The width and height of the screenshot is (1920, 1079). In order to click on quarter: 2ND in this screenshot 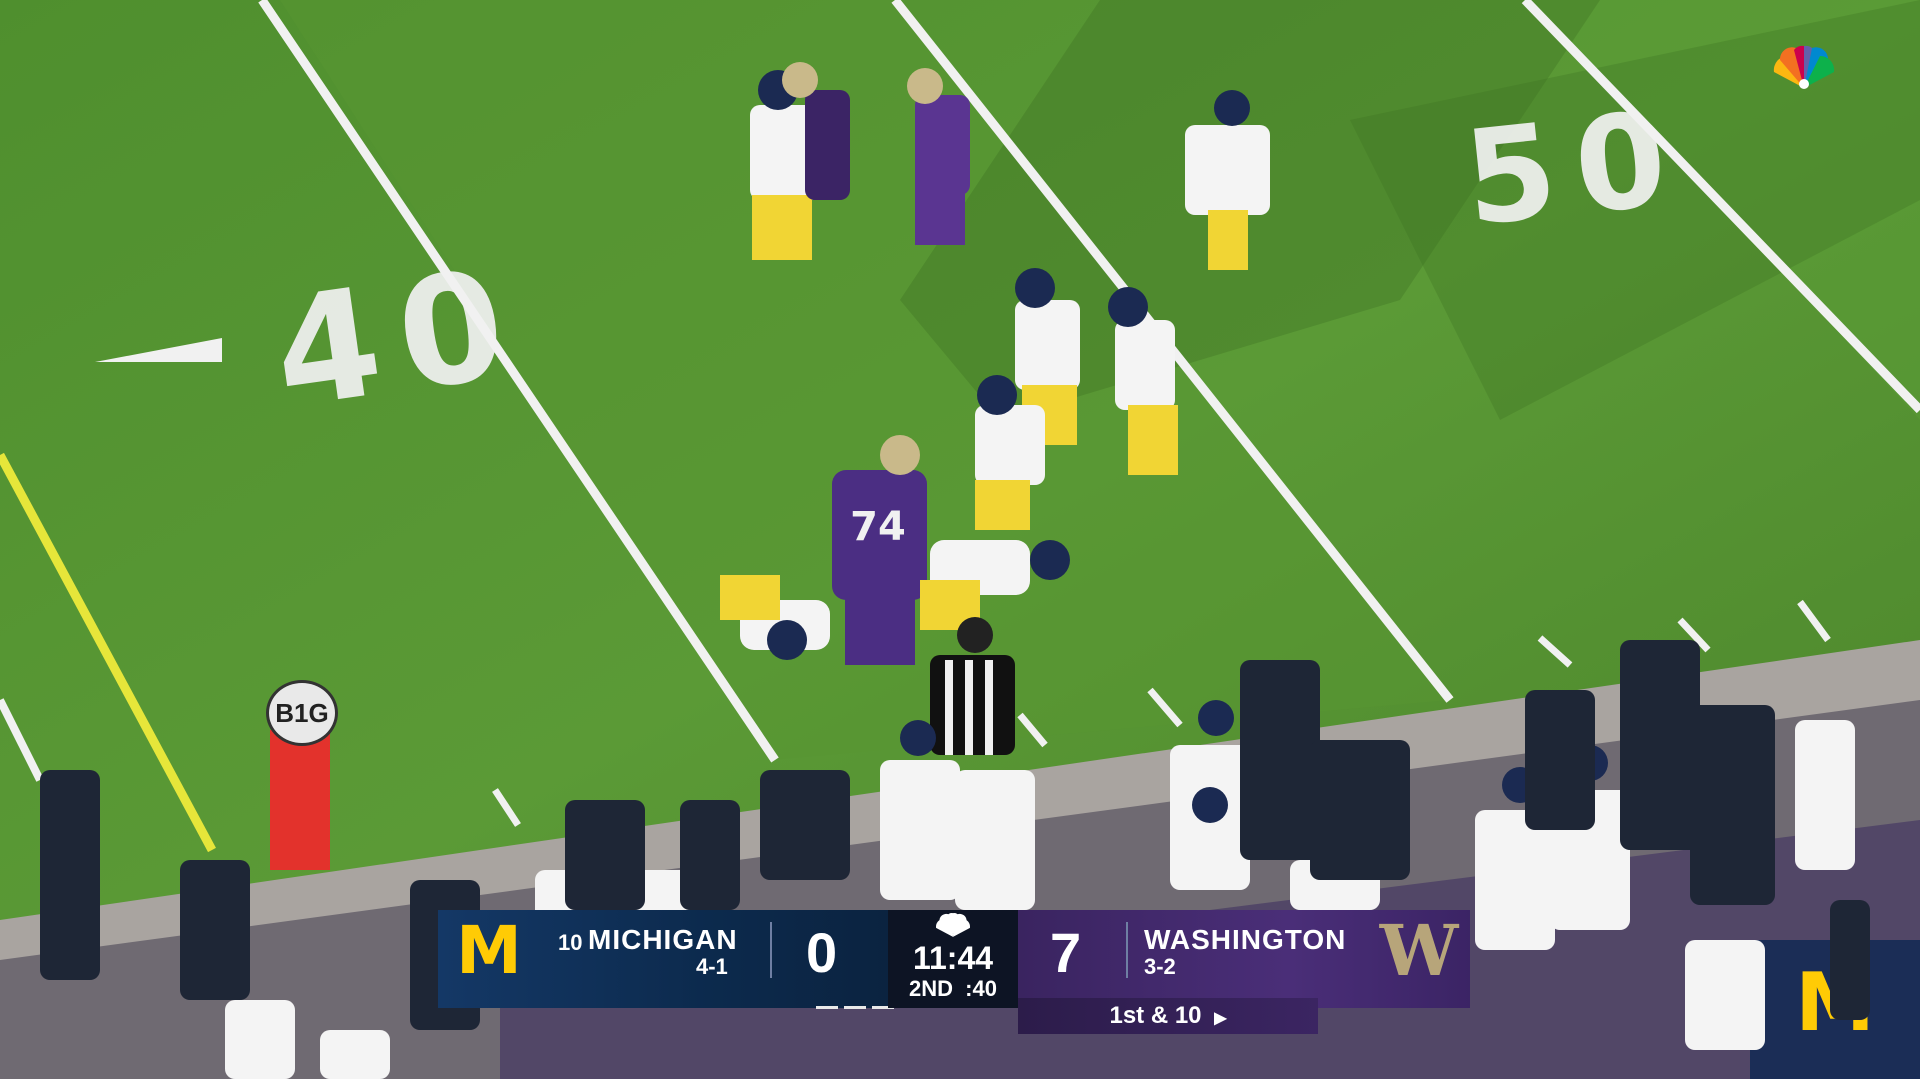, I will do `click(931, 988)`.